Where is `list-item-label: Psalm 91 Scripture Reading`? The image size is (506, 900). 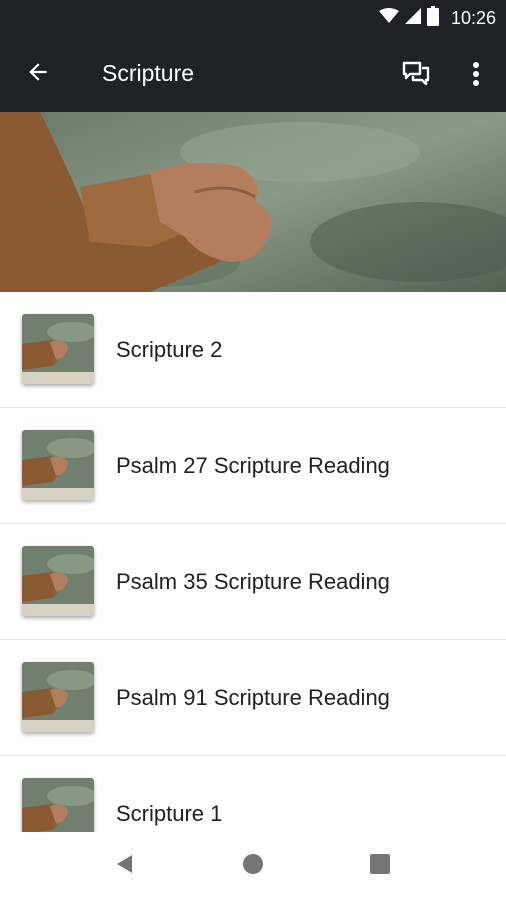
list-item-label: Psalm 91 Scripture Reading is located at coordinates (253, 697).